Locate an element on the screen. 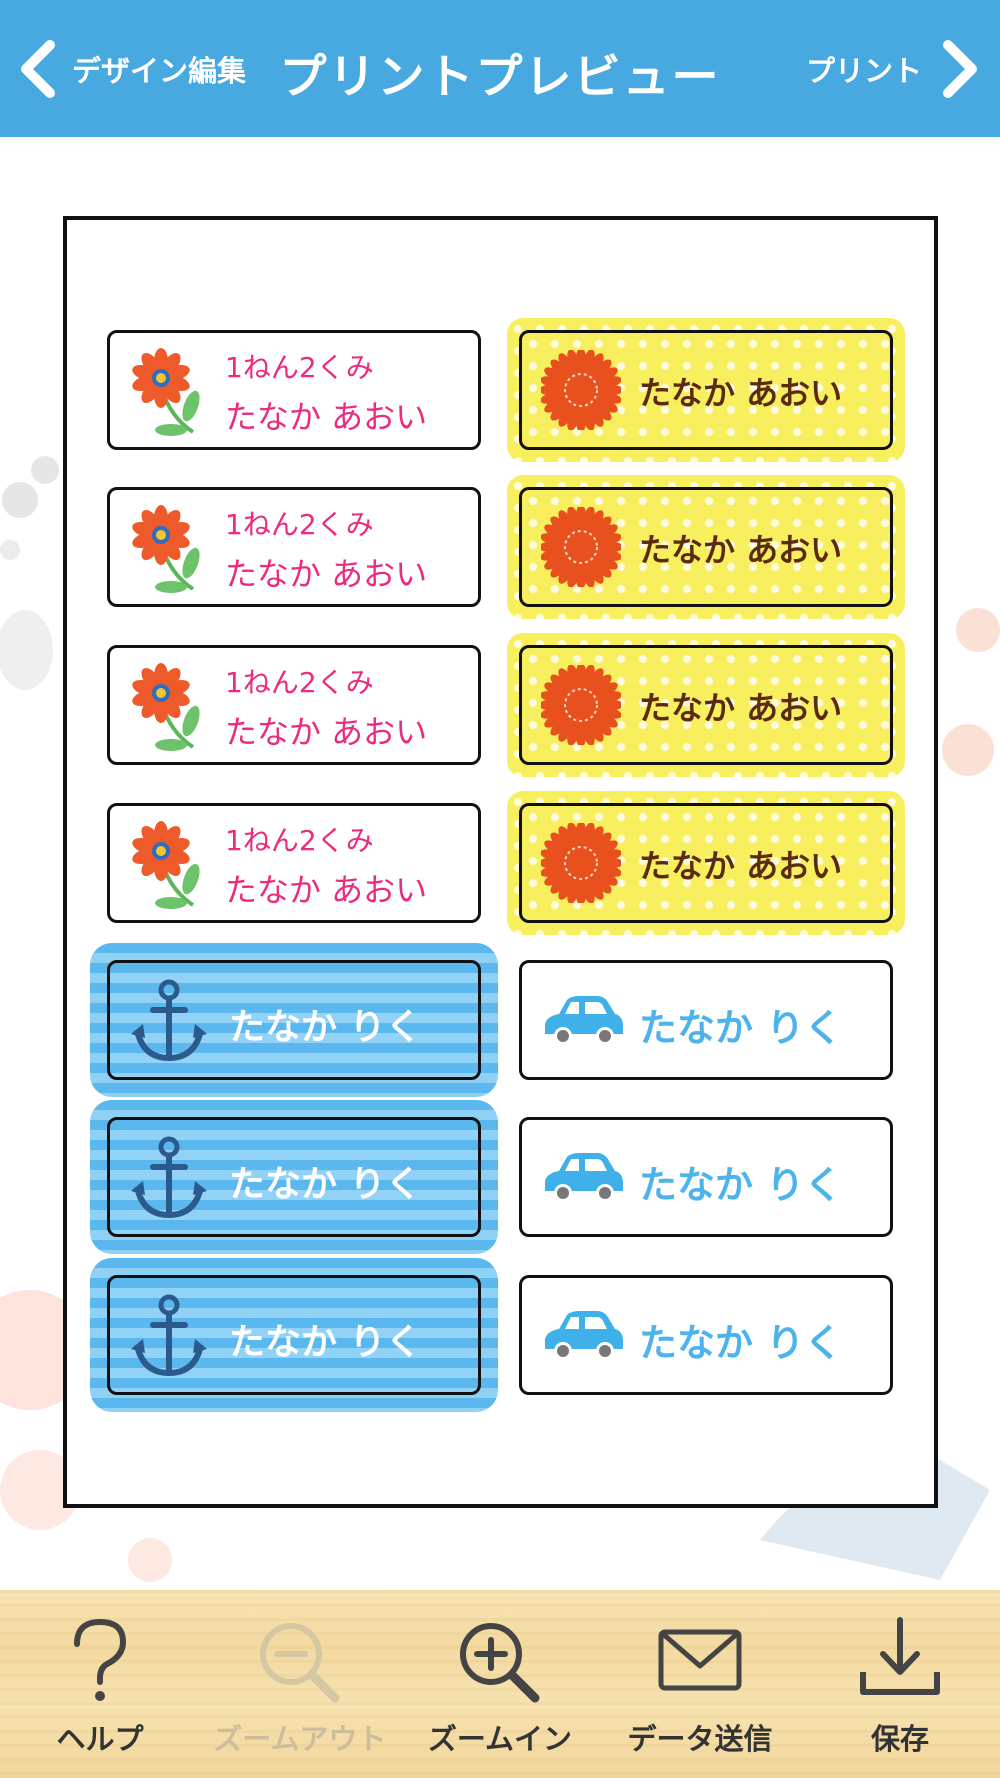 The height and width of the screenshot is (1778, 1000). chevron-right-icon is located at coordinates (960, 69).